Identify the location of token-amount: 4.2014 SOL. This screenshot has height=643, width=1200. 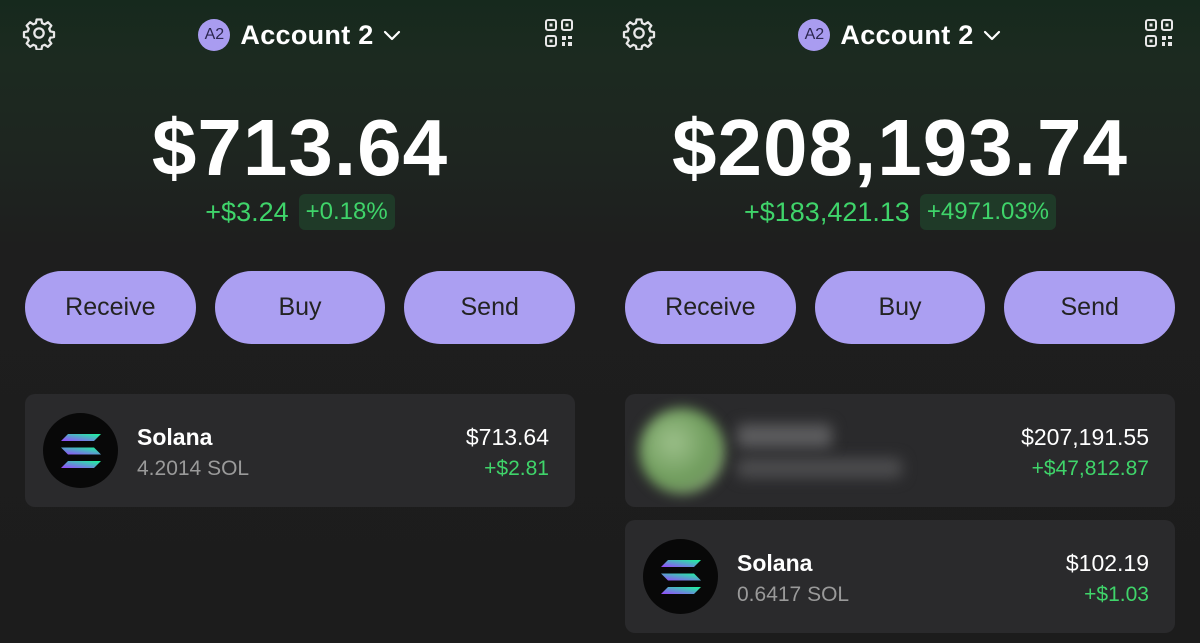
(193, 468).